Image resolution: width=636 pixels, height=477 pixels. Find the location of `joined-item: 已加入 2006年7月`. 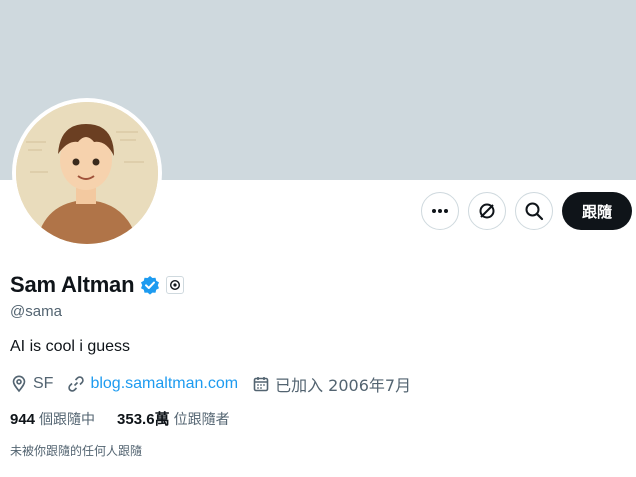

joined-item: 已加入 2006年7月 is located at coordinates (331, 384).